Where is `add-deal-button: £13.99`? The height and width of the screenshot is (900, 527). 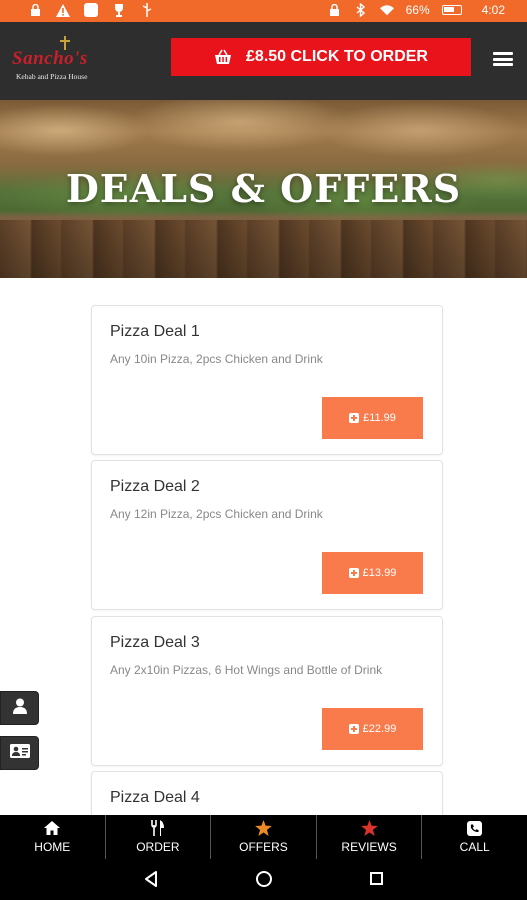
add-deal-button: £13.99 is located at coordinates (372, 573).